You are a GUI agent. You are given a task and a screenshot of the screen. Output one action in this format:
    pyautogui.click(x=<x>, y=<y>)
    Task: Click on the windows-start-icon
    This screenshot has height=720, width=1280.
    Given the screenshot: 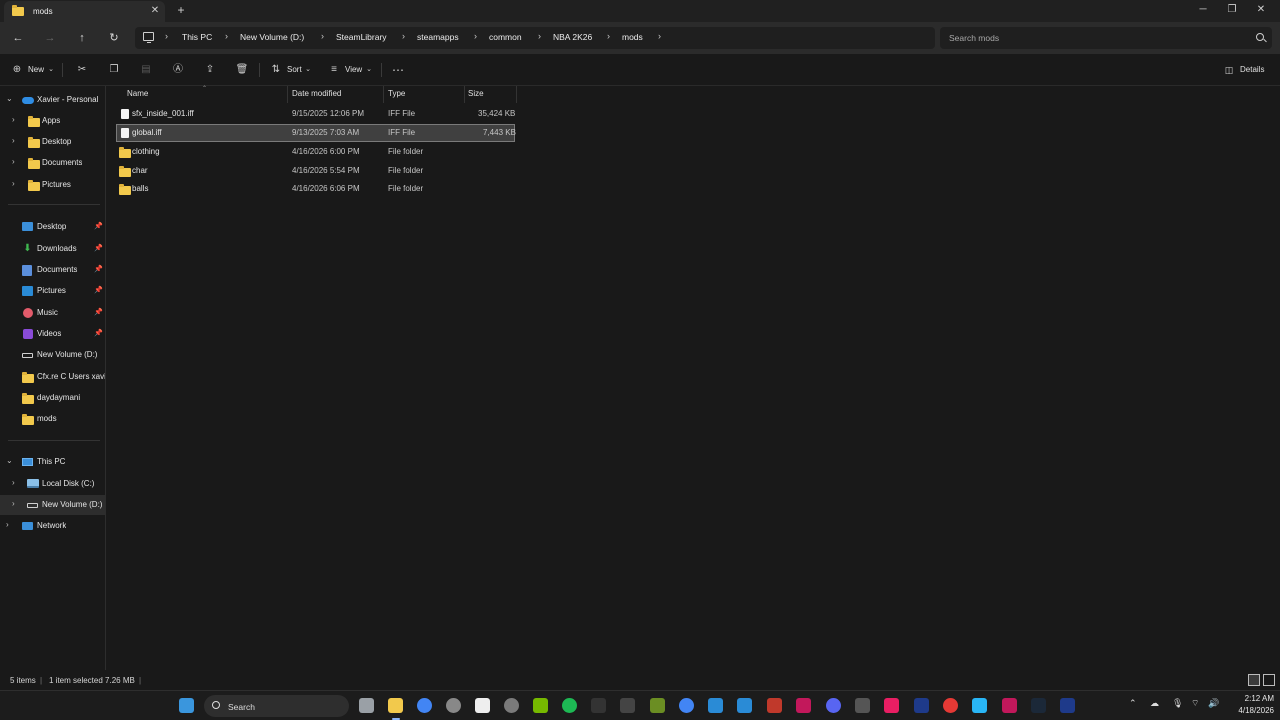 What is the action you would take?
    pyautogui.click(x=186, y=705)
    